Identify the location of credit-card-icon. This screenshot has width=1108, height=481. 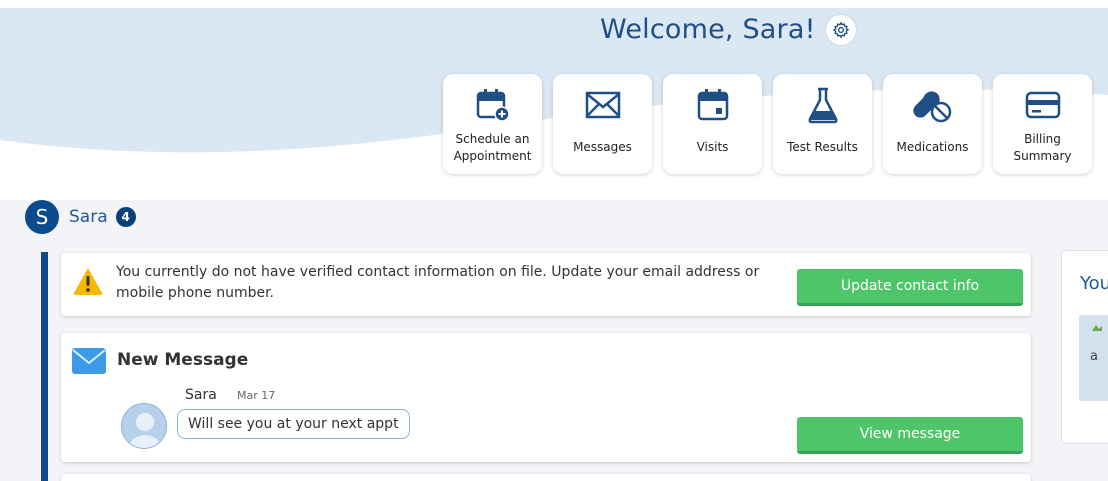
(1043, 105).